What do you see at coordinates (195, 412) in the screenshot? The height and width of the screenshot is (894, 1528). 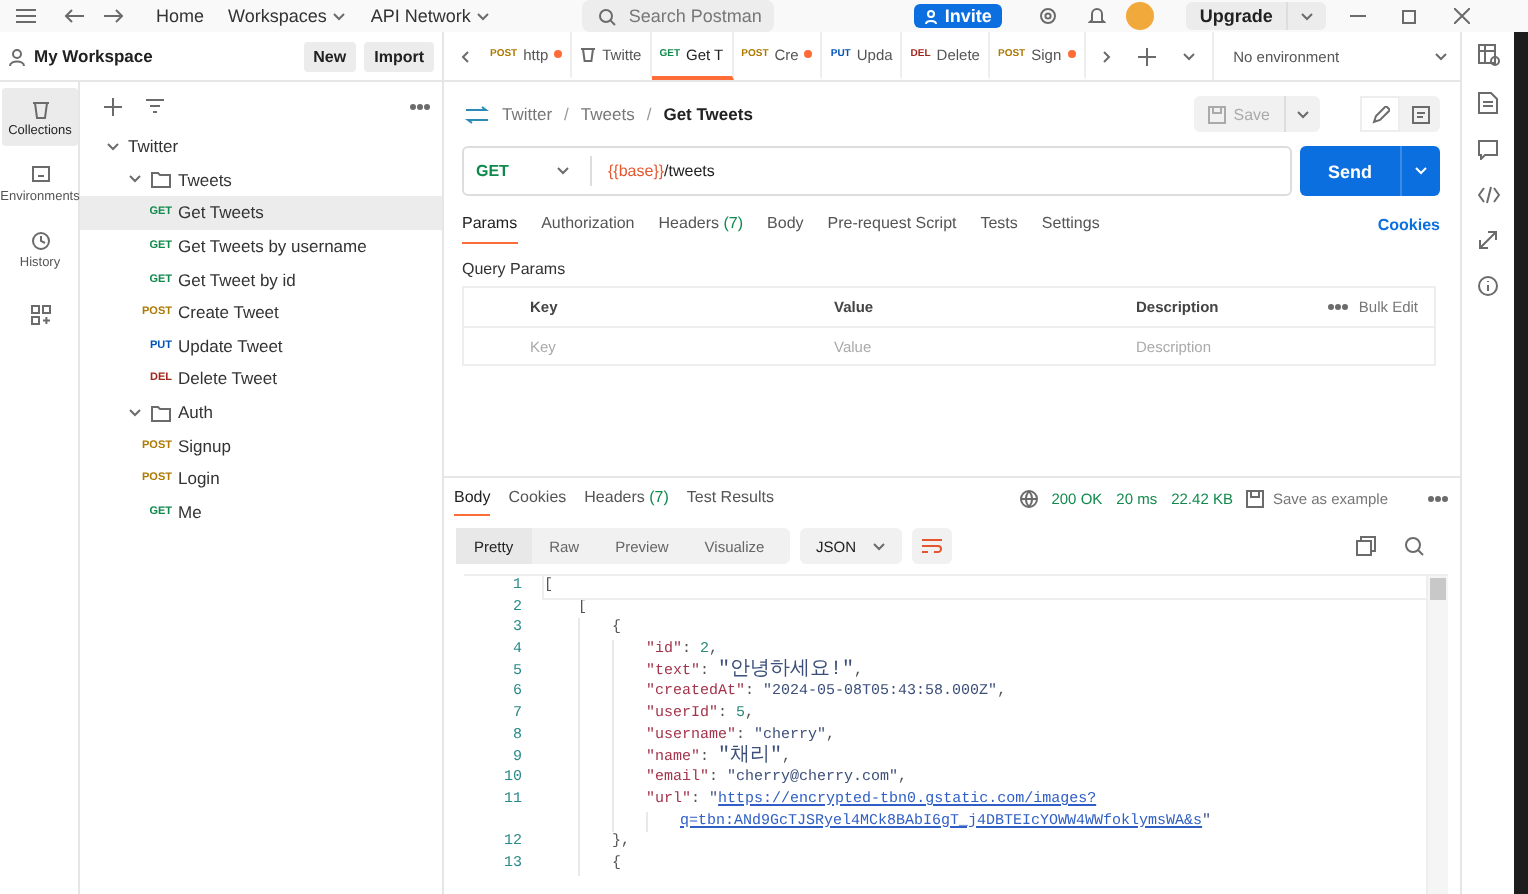 I see `tree-item: Auth` at bounding box center [195, 412].